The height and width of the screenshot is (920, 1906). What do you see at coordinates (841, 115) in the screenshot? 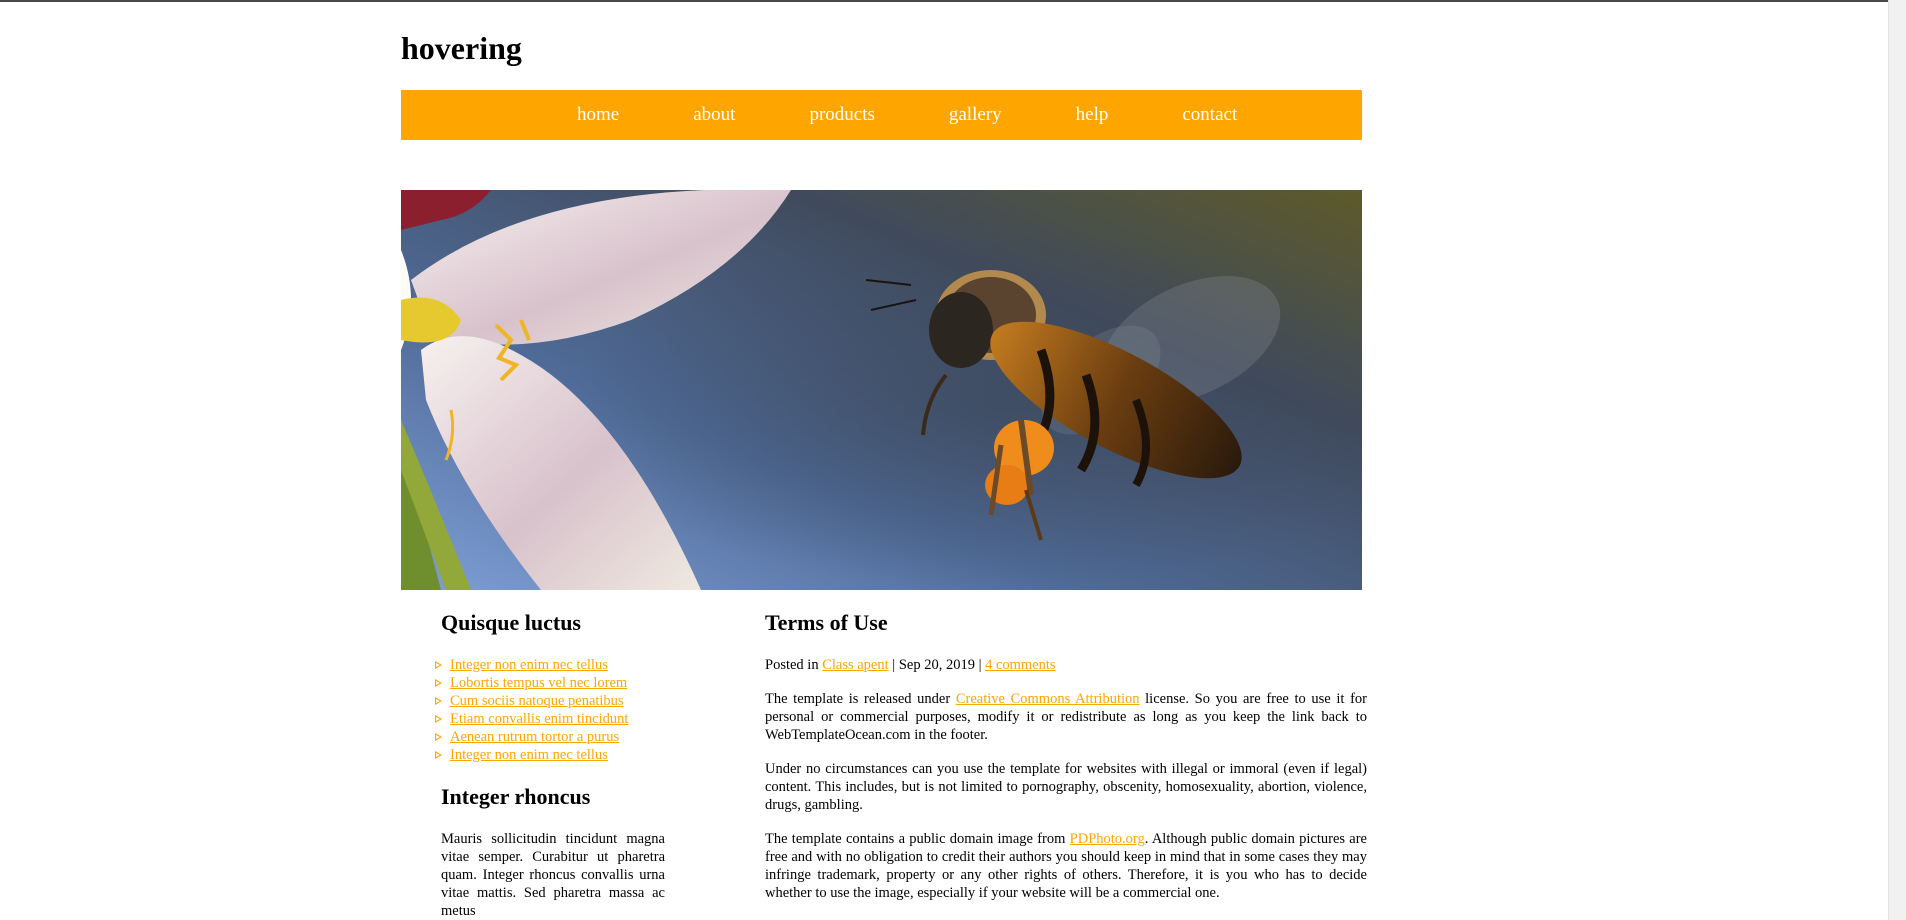
I see `nav-item-products: products` at bounding box center [841, 115].